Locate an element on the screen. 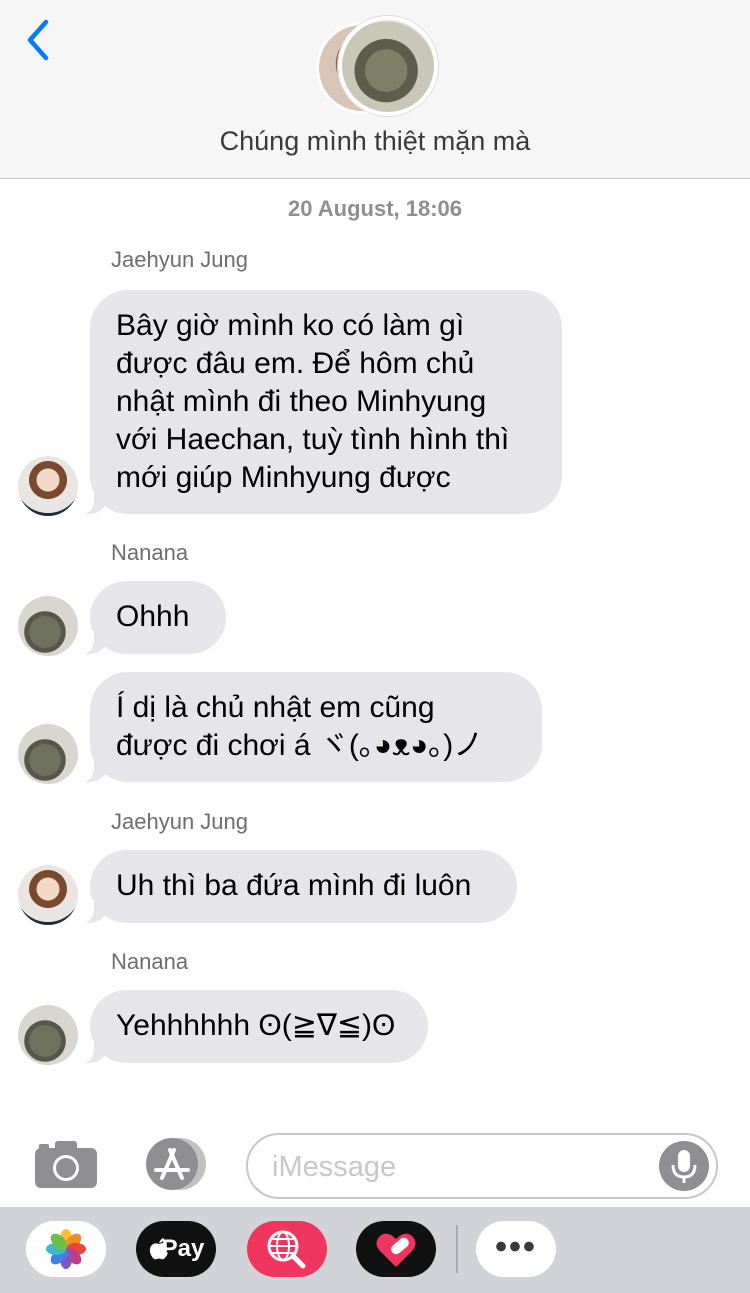 This screenshot has width=750, height=1293. message-timestamp: 20 August, 18:06 is located at coordinates (375, 208).